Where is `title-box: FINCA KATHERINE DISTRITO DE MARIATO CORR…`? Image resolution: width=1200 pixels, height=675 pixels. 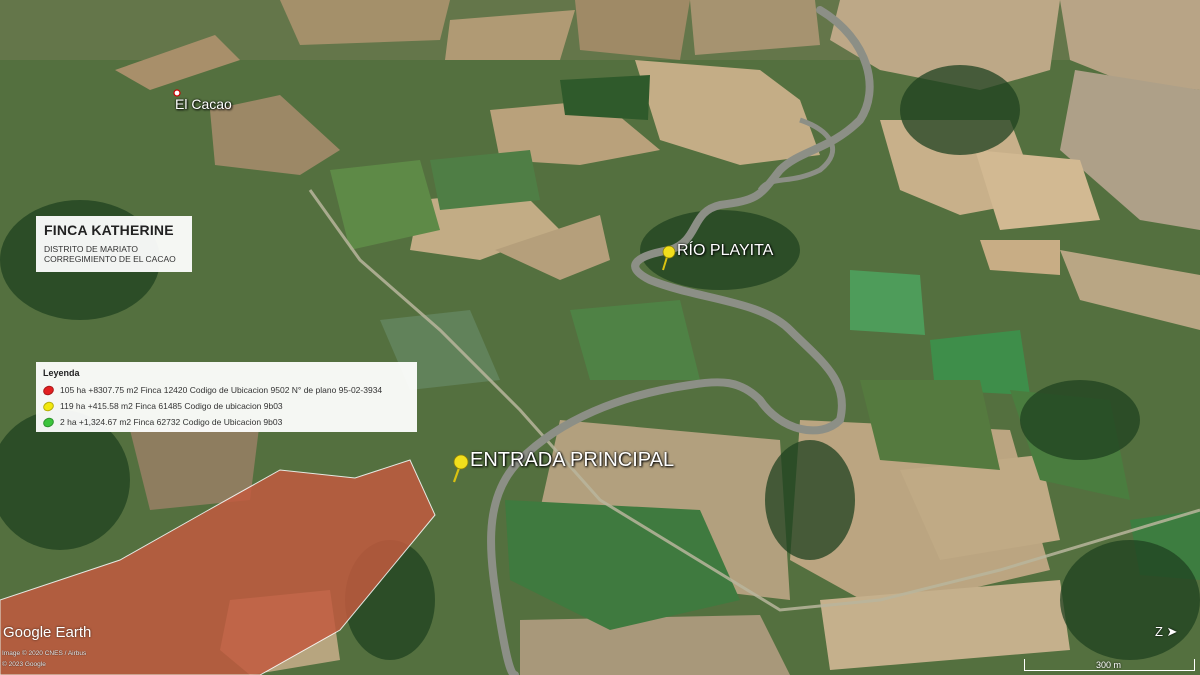 title-box: FINCA KATHERINE DISTRITO DE MARIATO CORR… is located at coordinates (114, 244).